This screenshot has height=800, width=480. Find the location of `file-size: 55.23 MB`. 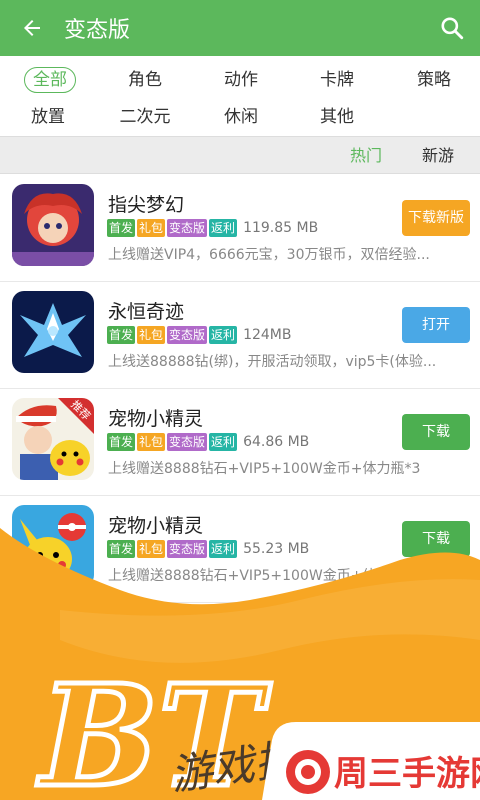

file-size: 55.23 MB is located at coordinates (276, 549).